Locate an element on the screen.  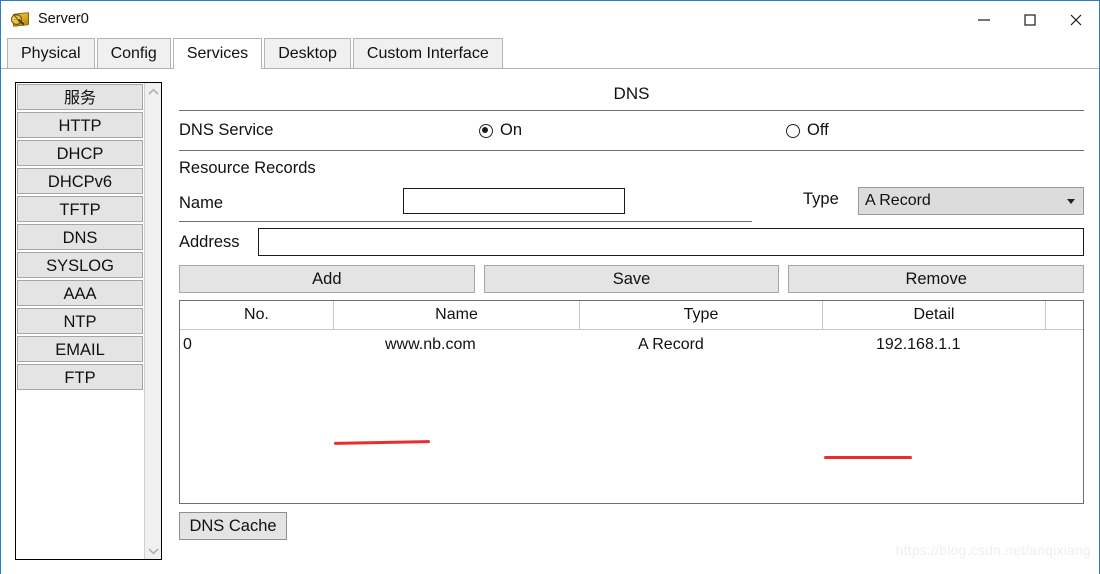
server-magnifier-icon is located at coordinates (20, 20).